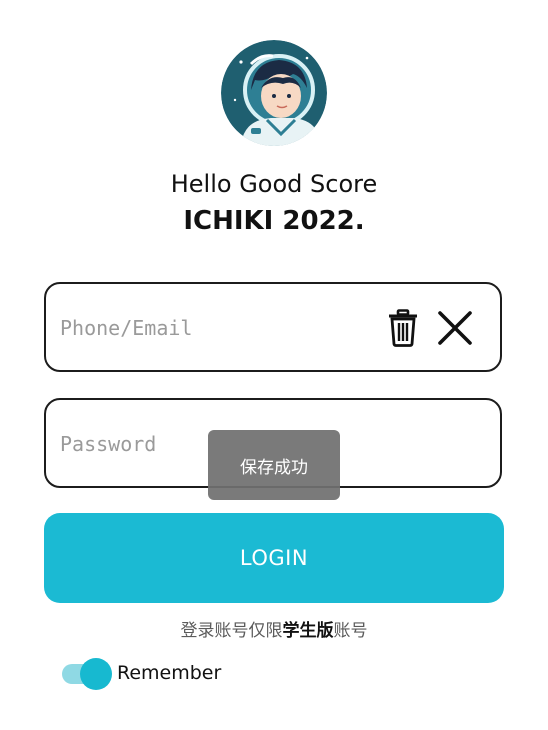 This screenshot has height=730, width=548. Describe the element at coordinates (403, 328) in the screenshot. I see `trash-icon` at that location.